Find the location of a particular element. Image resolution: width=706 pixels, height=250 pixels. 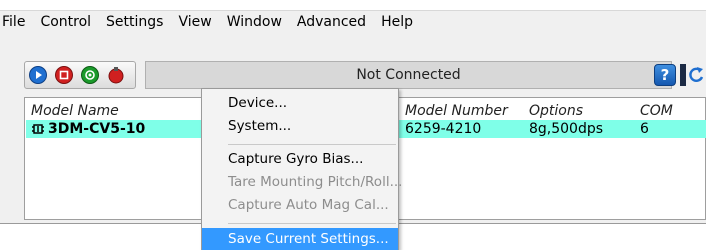

stop-button is located at coordinates (64, 75).